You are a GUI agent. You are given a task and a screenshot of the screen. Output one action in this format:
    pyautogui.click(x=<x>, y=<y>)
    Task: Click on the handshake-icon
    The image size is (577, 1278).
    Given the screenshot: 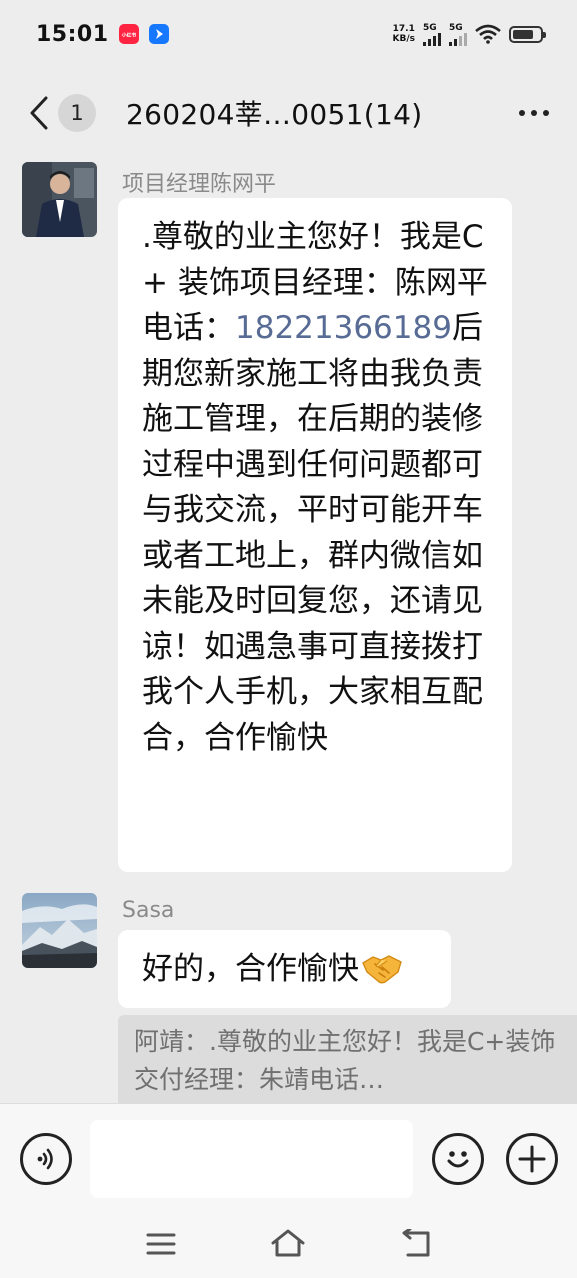 What is the action you would take?
    pyautogui.click(x=382, y=975)
    